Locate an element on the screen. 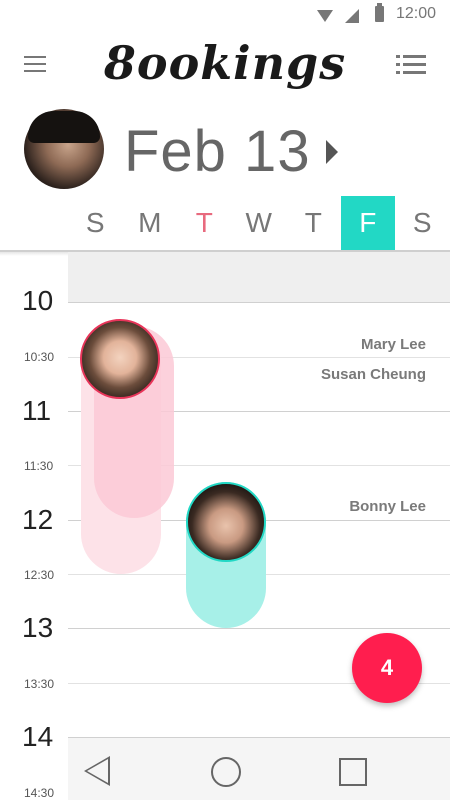  list-view-icon is located at coordinates (411, 65).